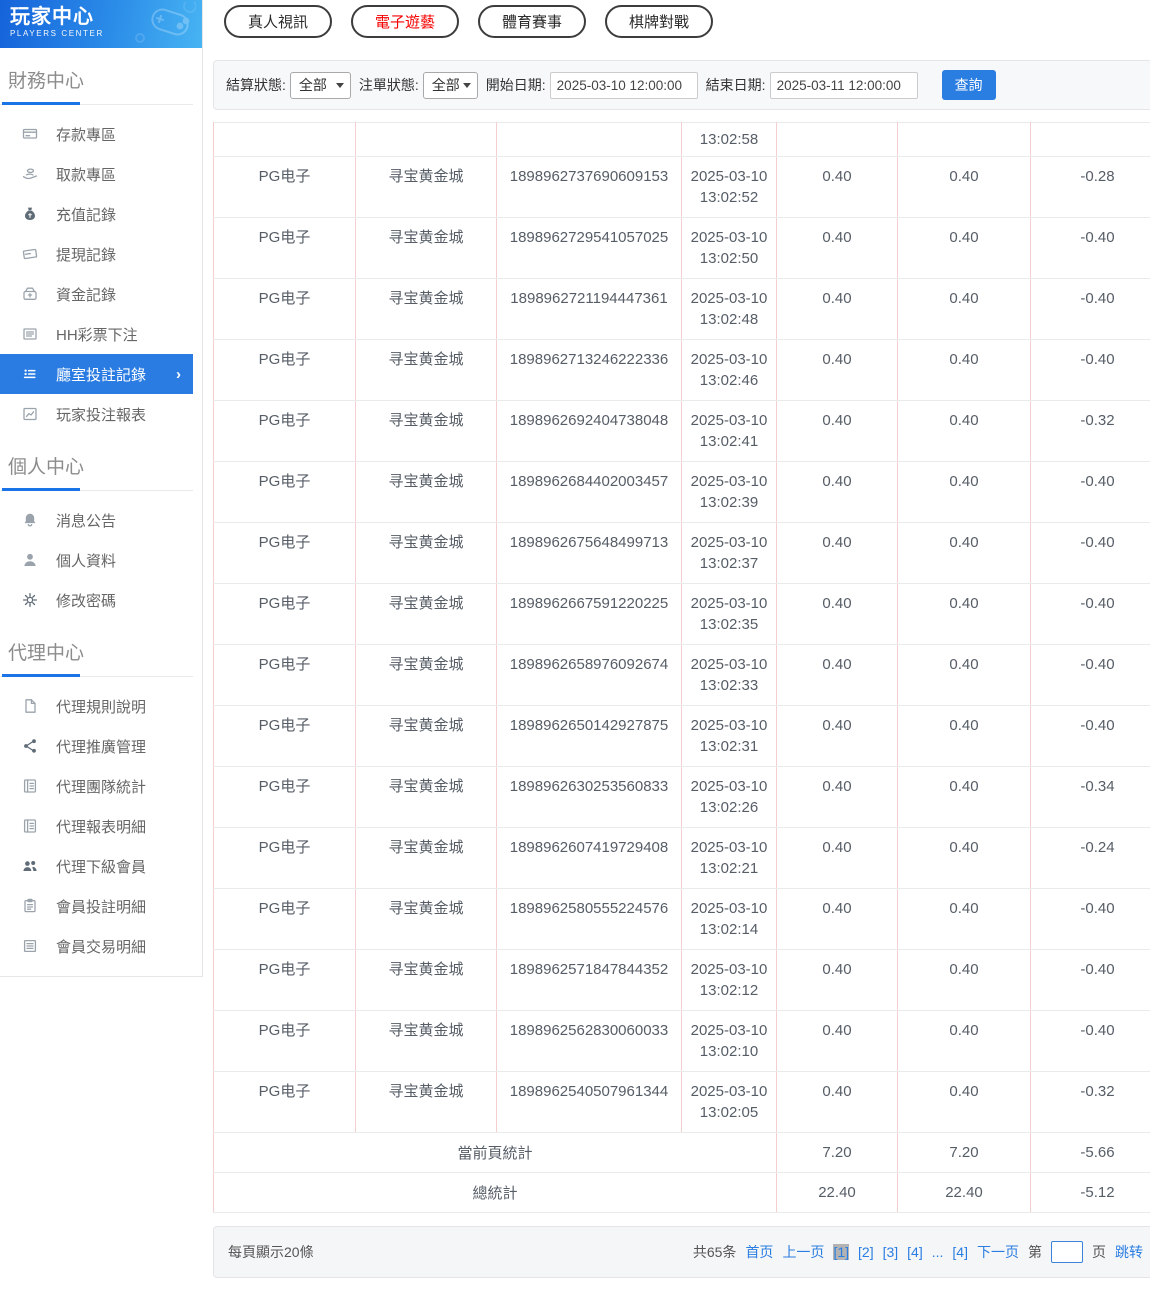 This screenshot has width=1150, height=1303. What do you see at coordinates (30, 520) in the screenshot?
I see `notice-icon` at bounding box center [30, 520].